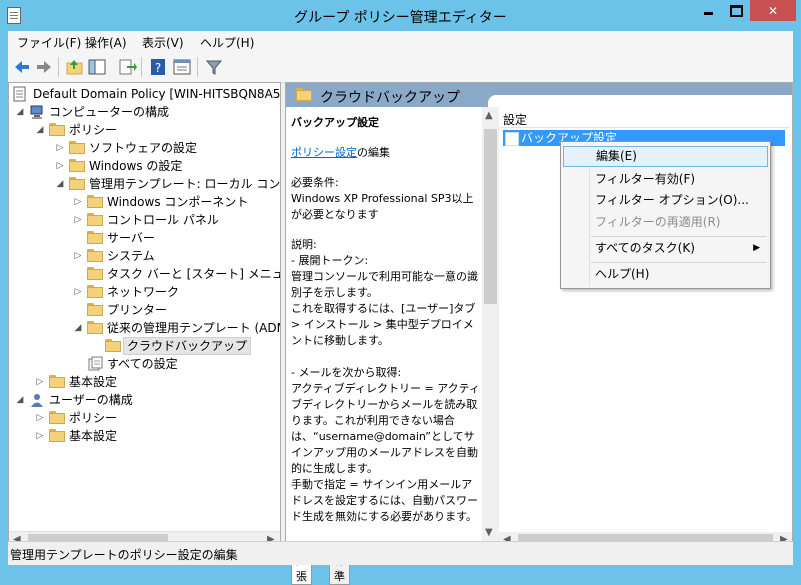 The height and width of the screenshot is (585, 801). What do you see at coordinates (214, 67) in the screenshot?
I see `filter-icon` at bounding box center [214, 67].